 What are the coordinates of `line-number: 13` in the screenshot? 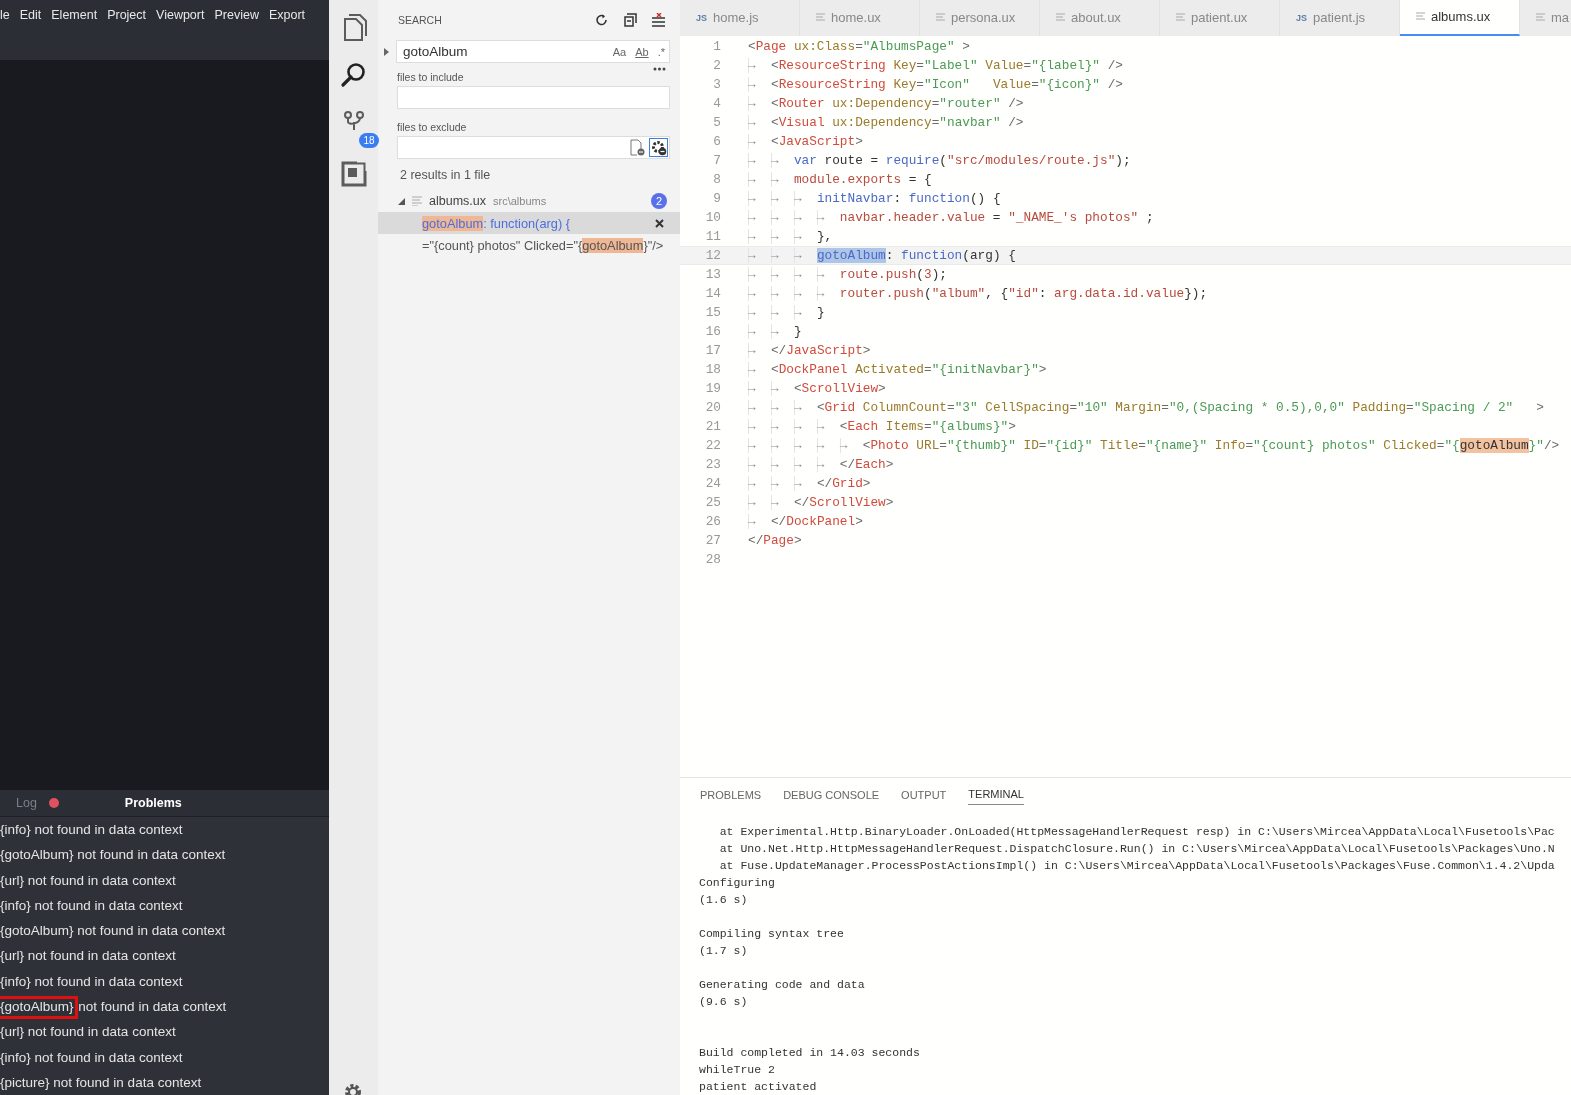 It's located at (713, 274).